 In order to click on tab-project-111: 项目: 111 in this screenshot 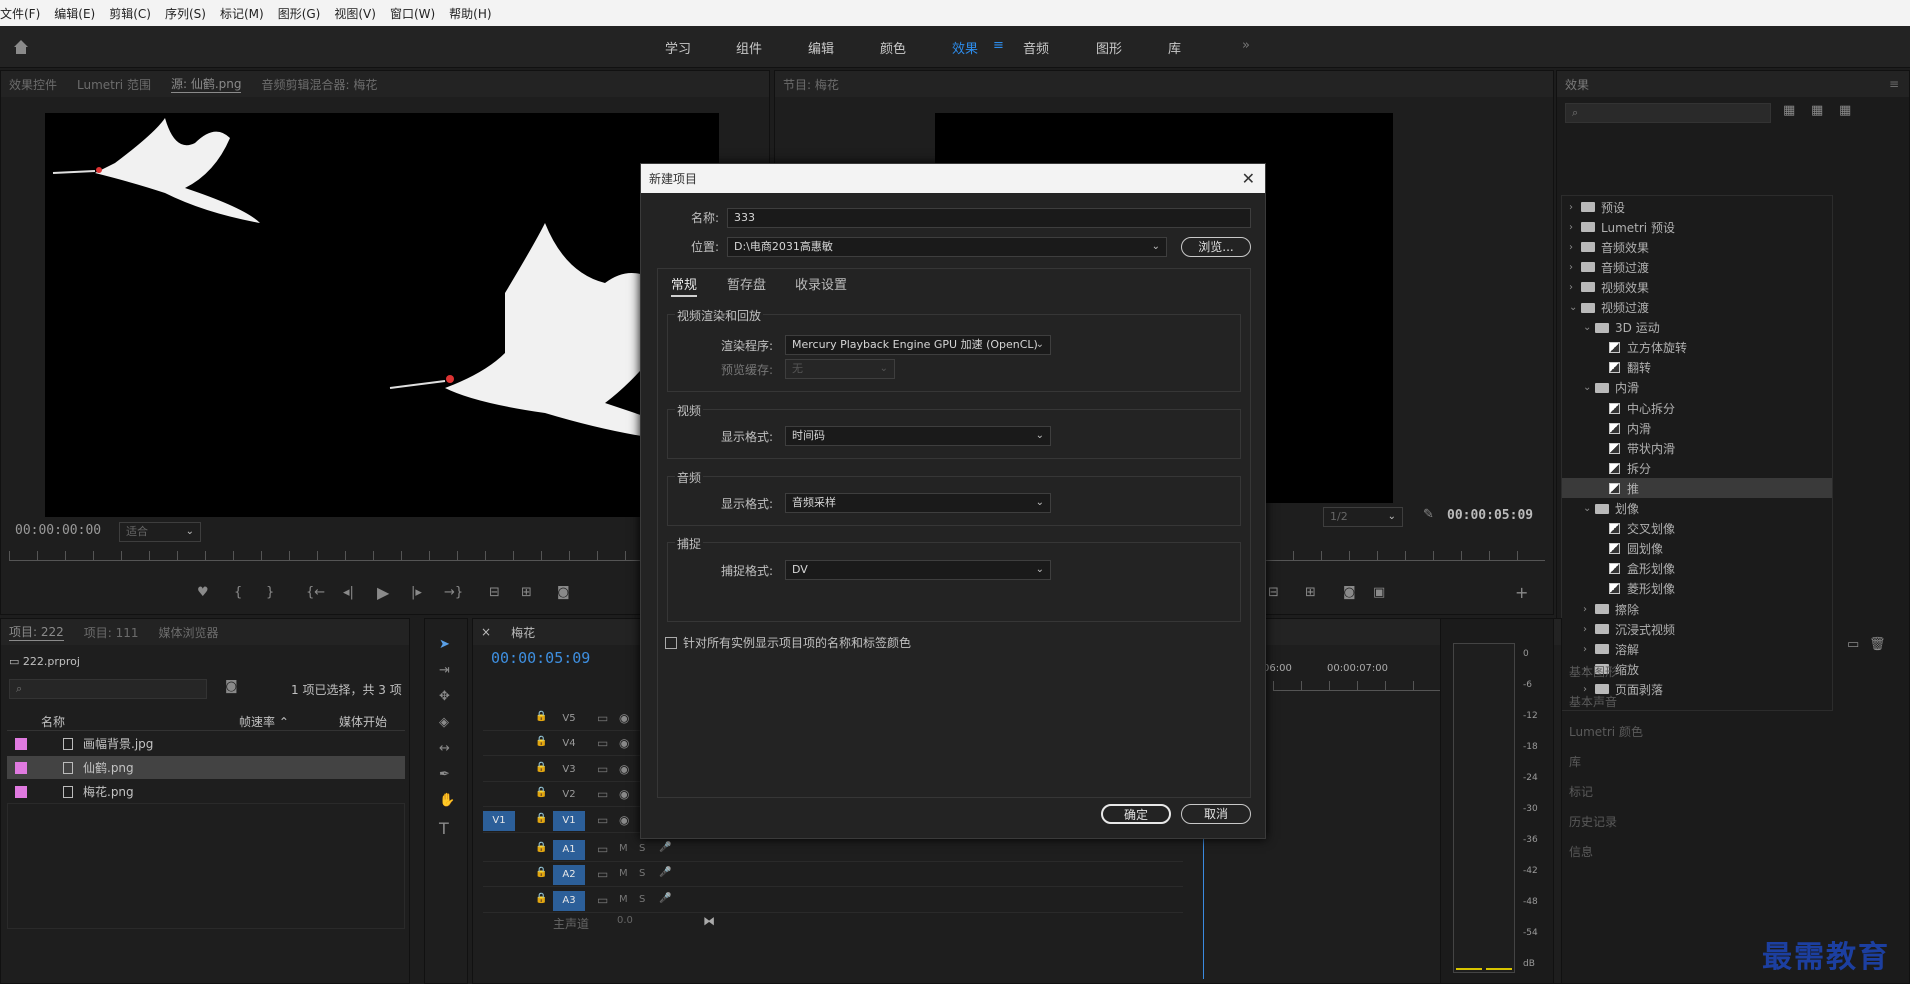, I will do `click(111, 632)`.